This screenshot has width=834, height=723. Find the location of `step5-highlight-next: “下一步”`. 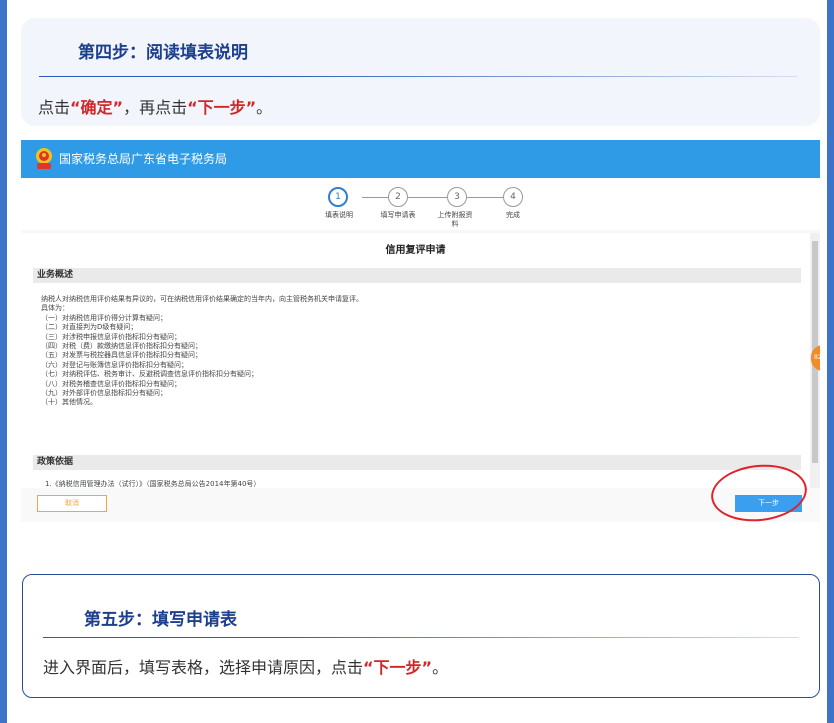

step5-highlight-next: “下一步” is located at coordinates (398, 667).